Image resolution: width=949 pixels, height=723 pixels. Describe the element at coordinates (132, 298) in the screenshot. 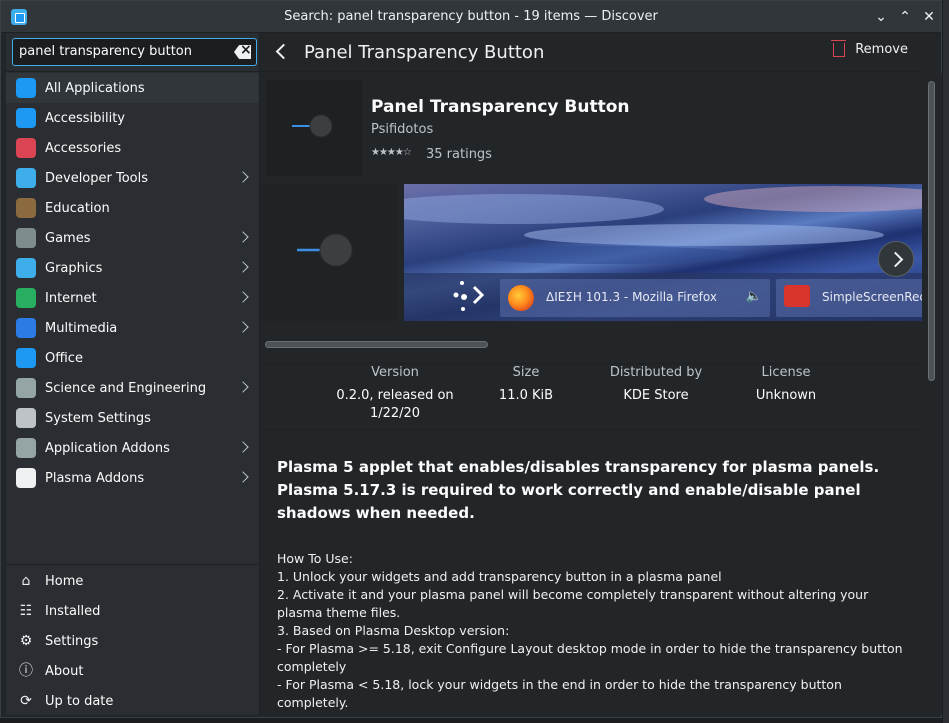

I see `sidebar-item-internet: Internet` at that location.